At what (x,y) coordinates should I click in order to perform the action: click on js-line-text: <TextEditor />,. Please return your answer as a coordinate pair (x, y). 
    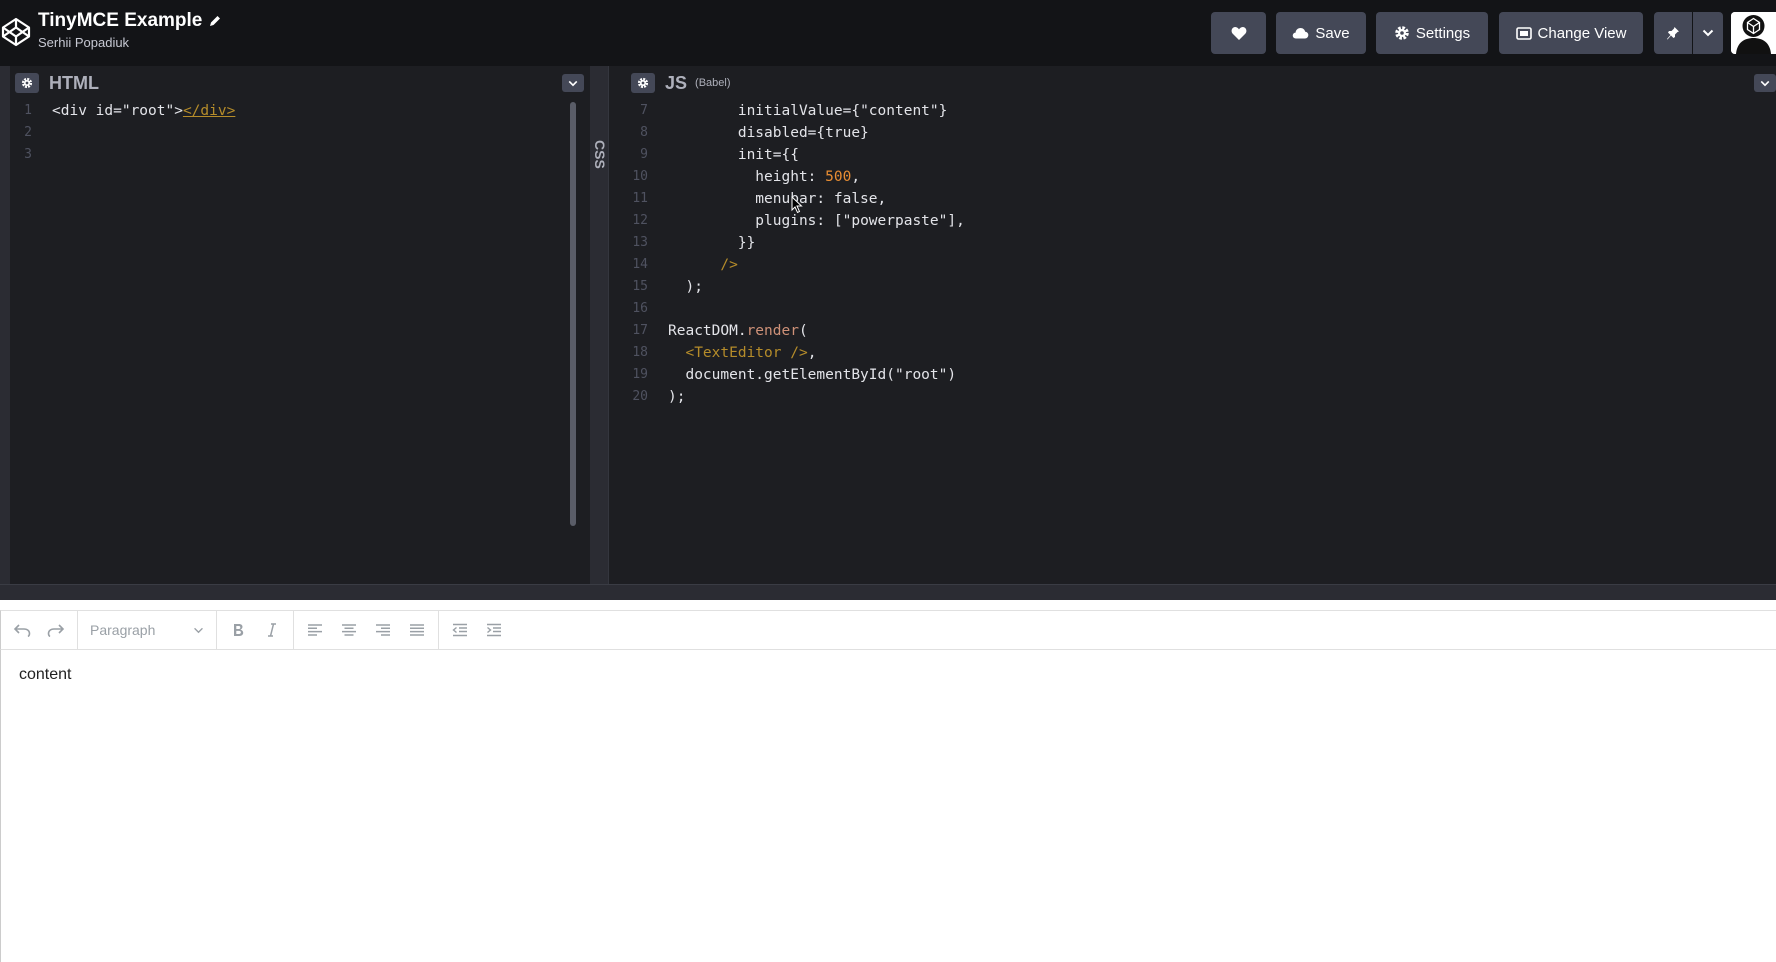
    Looking at the image, I should click on (751, 353).